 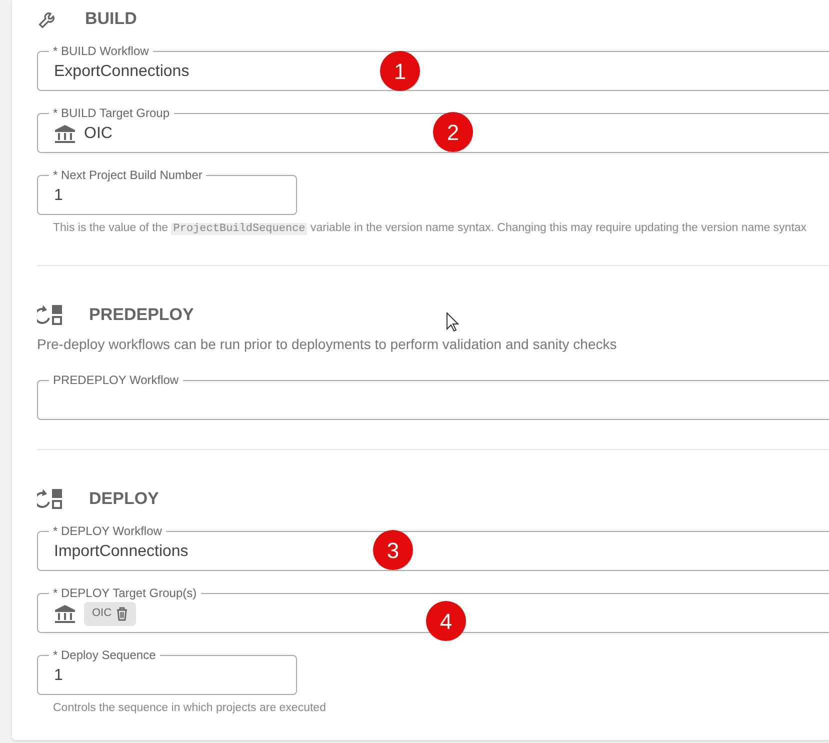 I want to click on helper-text: Controls the sequence in which projects are executed, so click(x=189, y=708).